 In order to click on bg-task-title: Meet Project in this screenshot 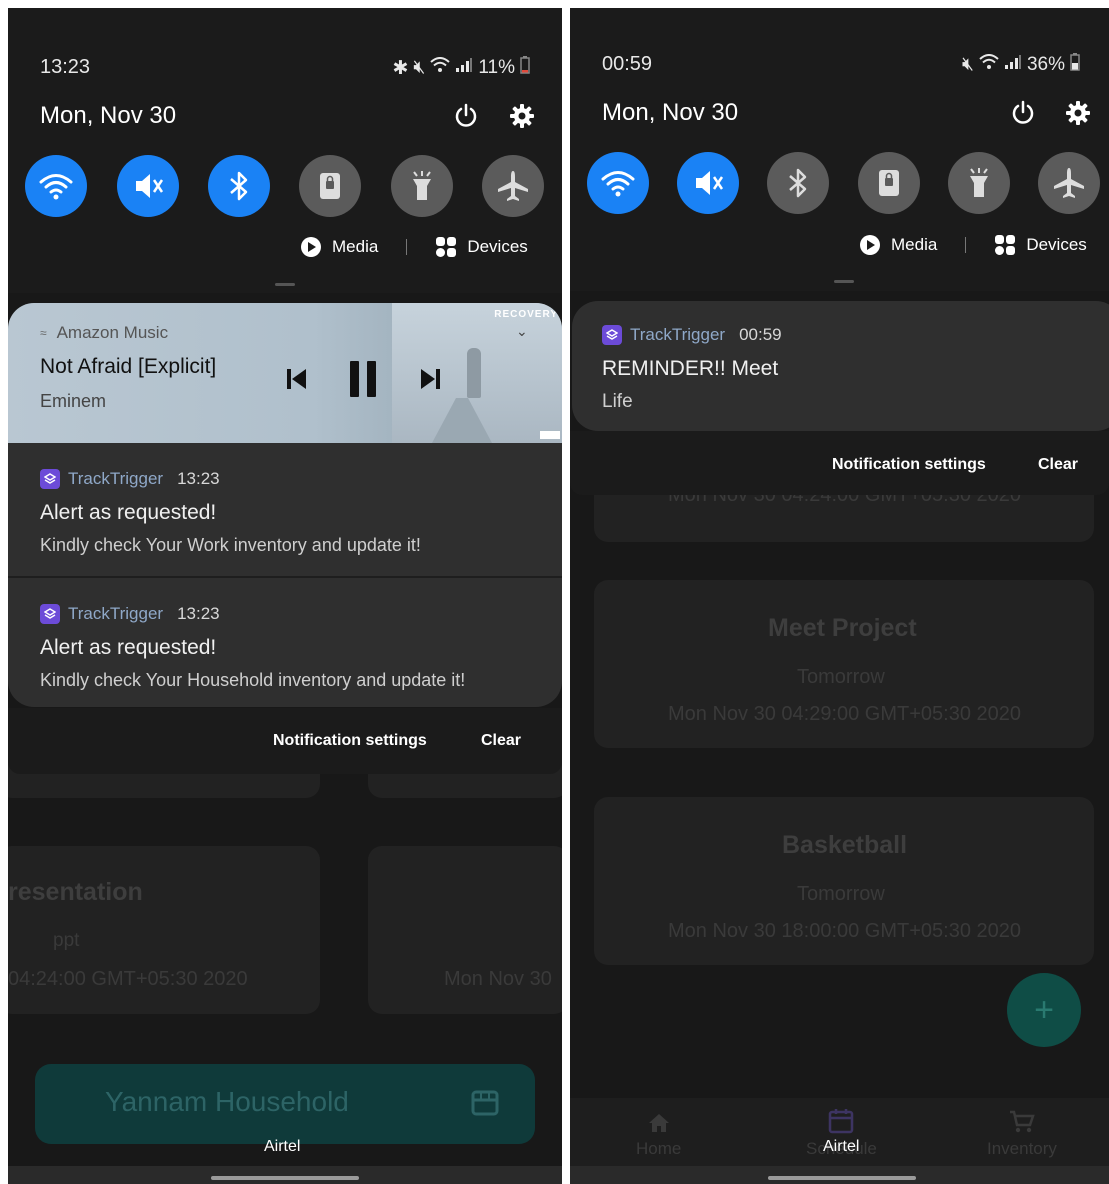, I will do `click(842, 628)`.